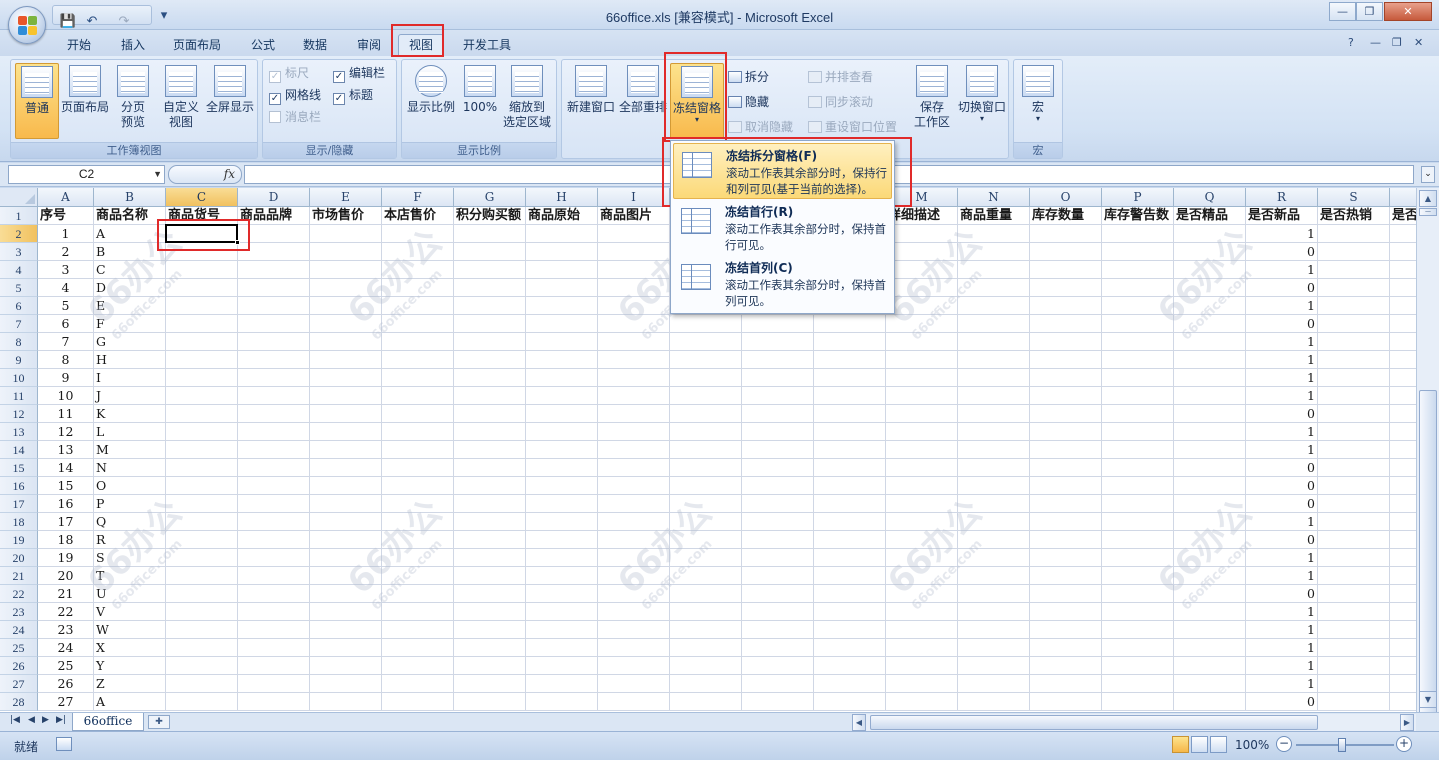 This screenshot has width=1439, height=760. I want to click on cell-B12: K, so click(130, 414).